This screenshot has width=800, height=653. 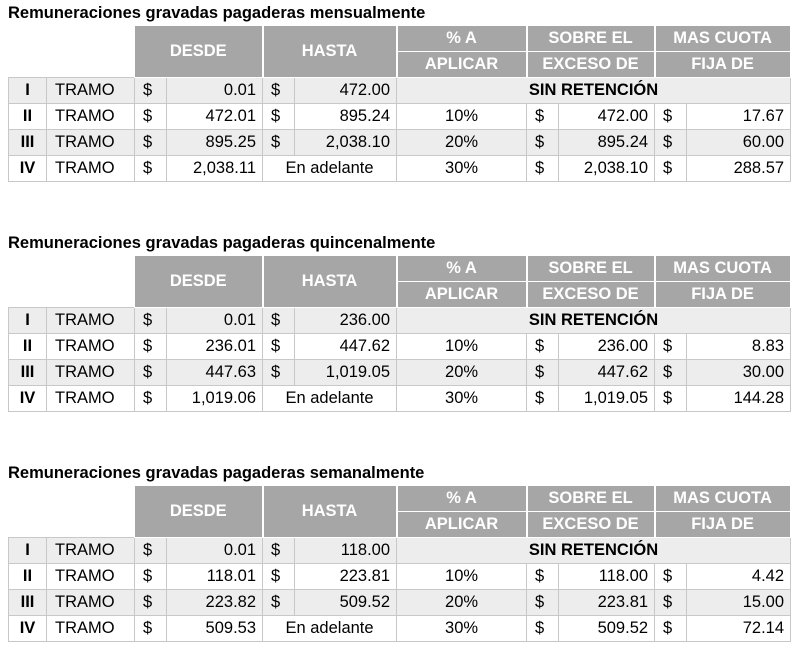 What do you see at coordinates (346, 576) in the screenshot?
I see `hasta-value: 223.81` at bounding box center [346, 576].